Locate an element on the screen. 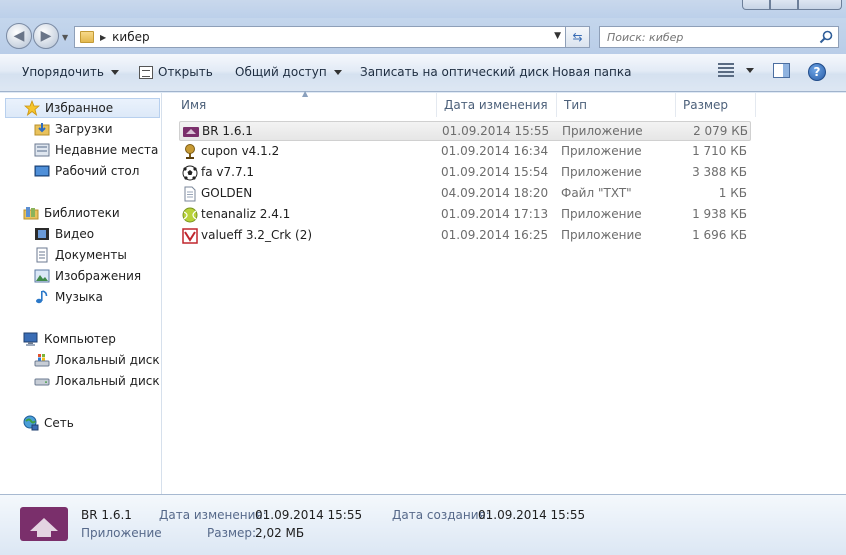  column-header-type: Тип is located at coordinates (616, 105).